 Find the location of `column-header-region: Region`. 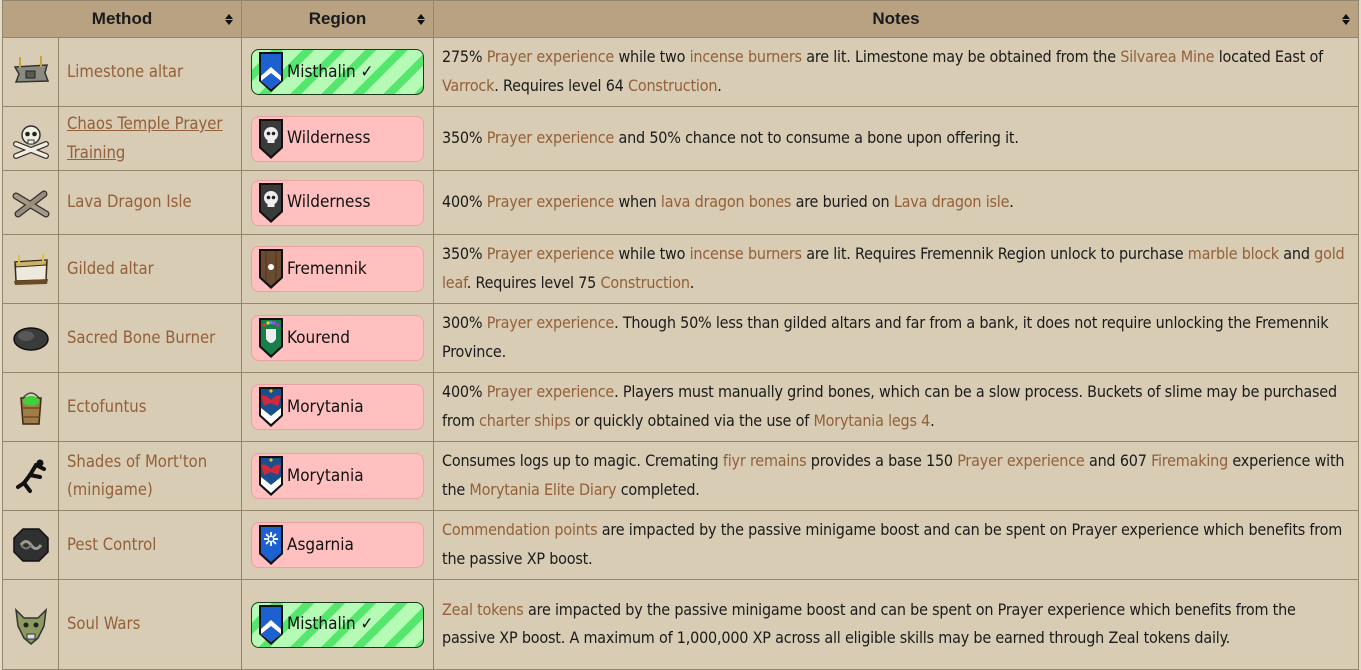

column-header-region: Region is located at coordinates (337, 19).